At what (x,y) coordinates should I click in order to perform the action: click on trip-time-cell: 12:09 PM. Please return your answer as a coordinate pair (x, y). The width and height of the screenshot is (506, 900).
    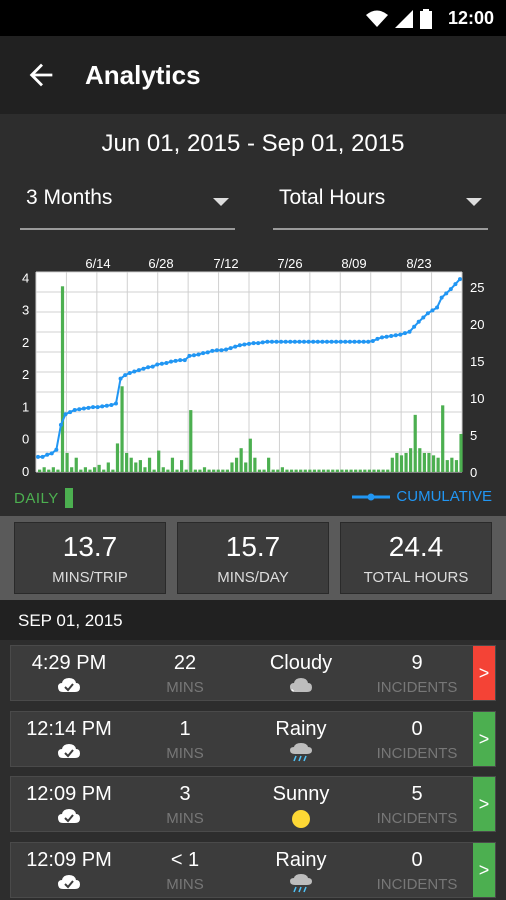
    Looking at the image, I should click on (69, 806).